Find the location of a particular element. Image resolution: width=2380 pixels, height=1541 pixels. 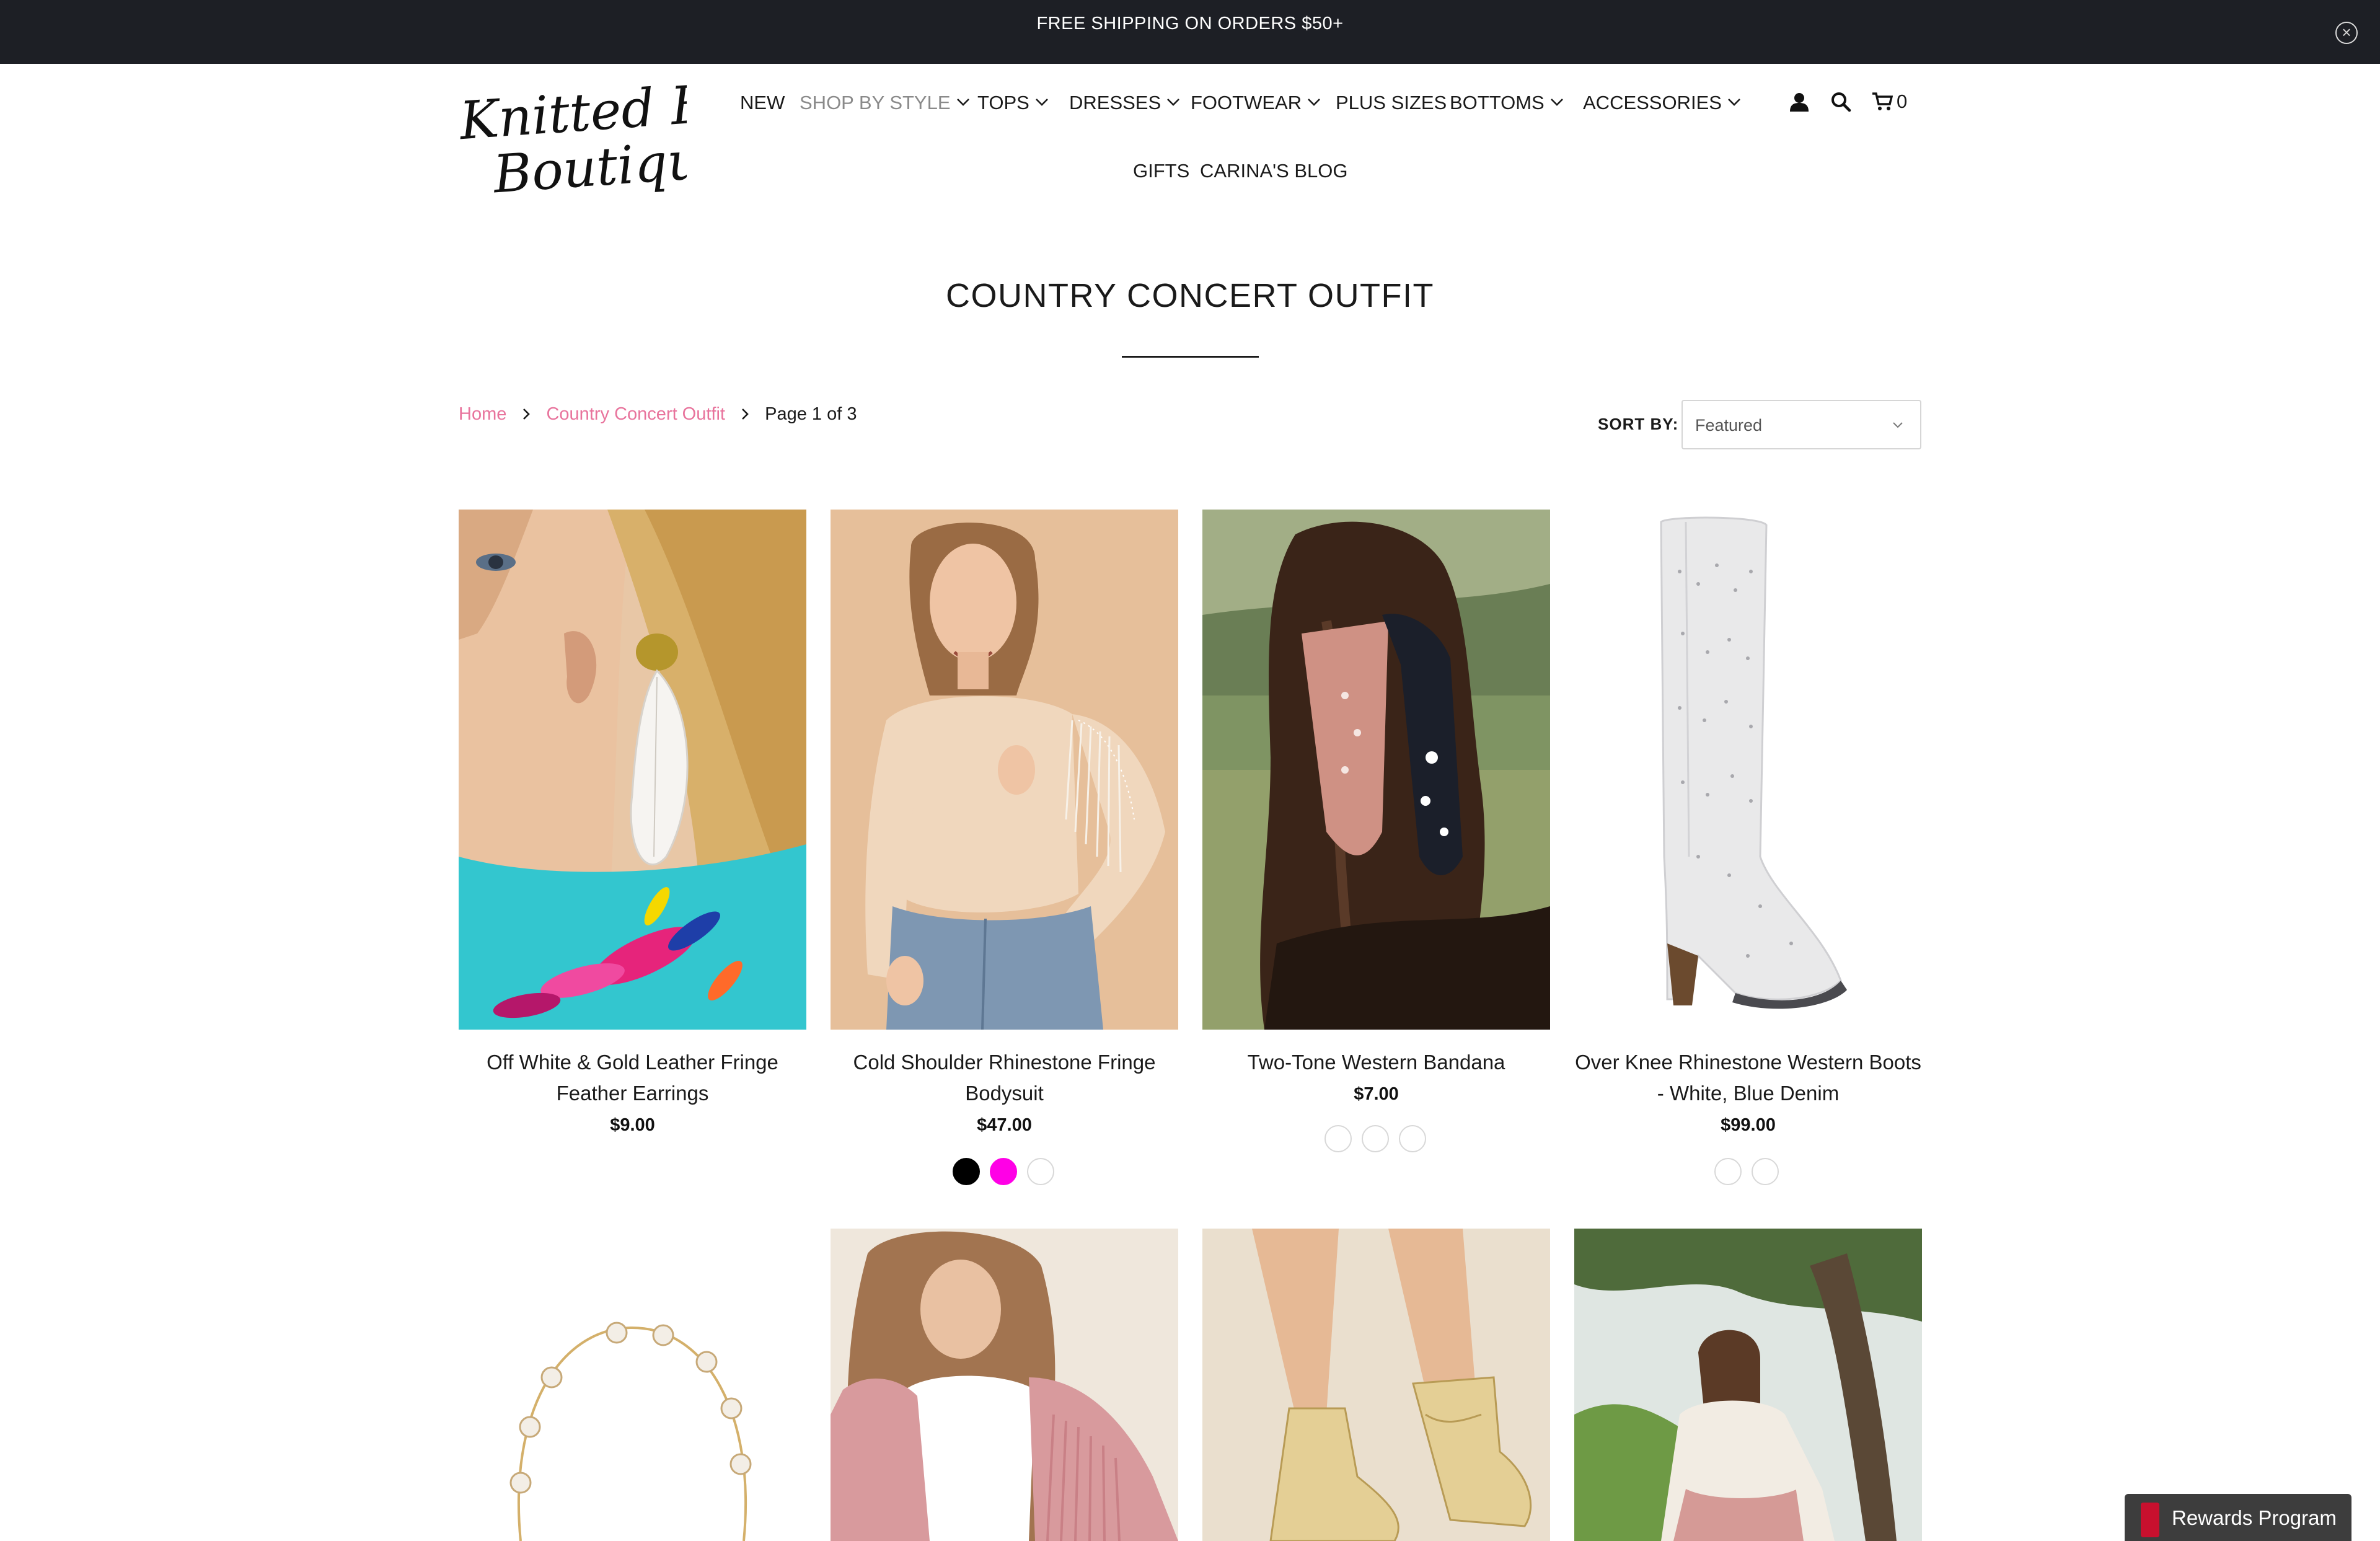

page-title: COUNTRY CONCERT OUTFIT is located at coordinates (1190, 295).